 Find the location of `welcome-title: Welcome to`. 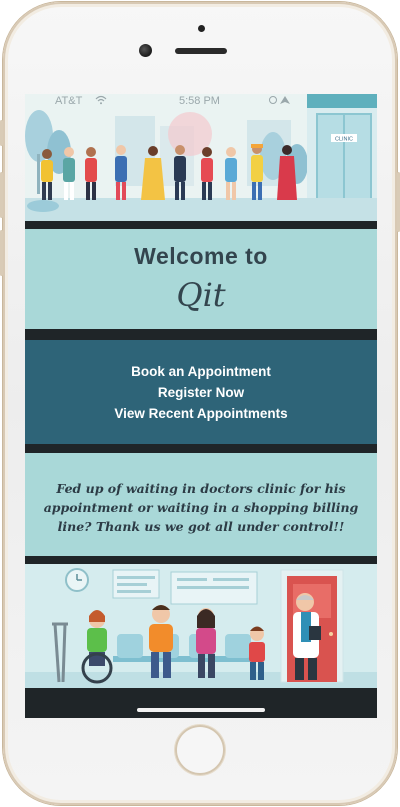

welcome-title: Welcome to is located at coordinates (201, 256).